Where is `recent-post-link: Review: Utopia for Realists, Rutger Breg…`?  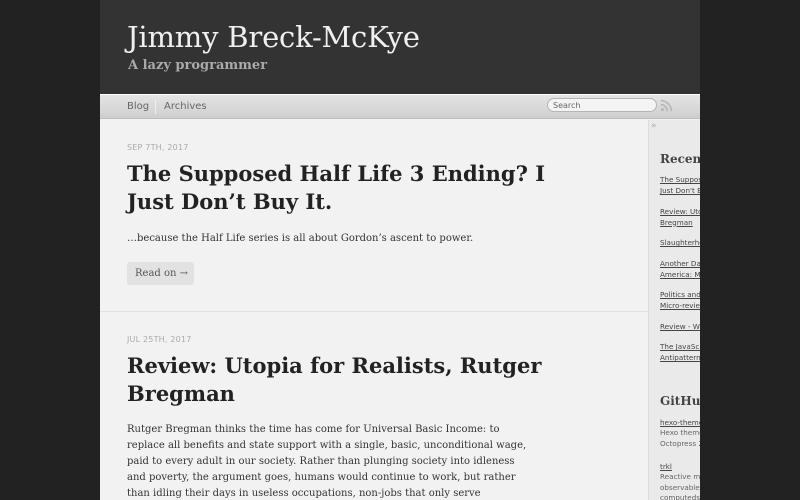 recent-post-link: Review: Utopia for Realists, Rutger Breg… is located at coordinates (680, 217).